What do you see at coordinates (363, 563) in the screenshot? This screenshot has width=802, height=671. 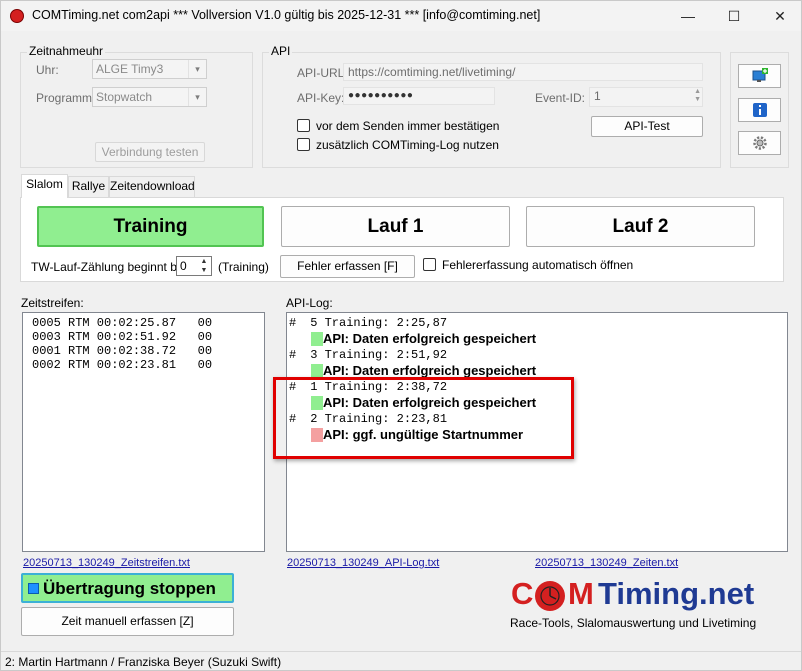 I see `api-log-file-link: 20250713_130249_API-Log.txt` at bounding box center [363, 563].